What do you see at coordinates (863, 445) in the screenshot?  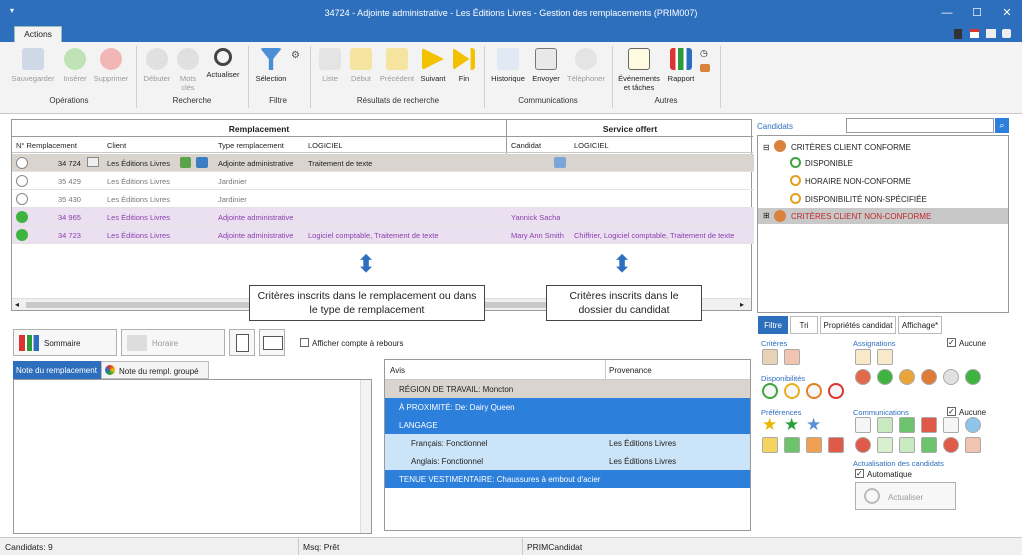 I see `sad-icon` at bounding box center [863, 445].